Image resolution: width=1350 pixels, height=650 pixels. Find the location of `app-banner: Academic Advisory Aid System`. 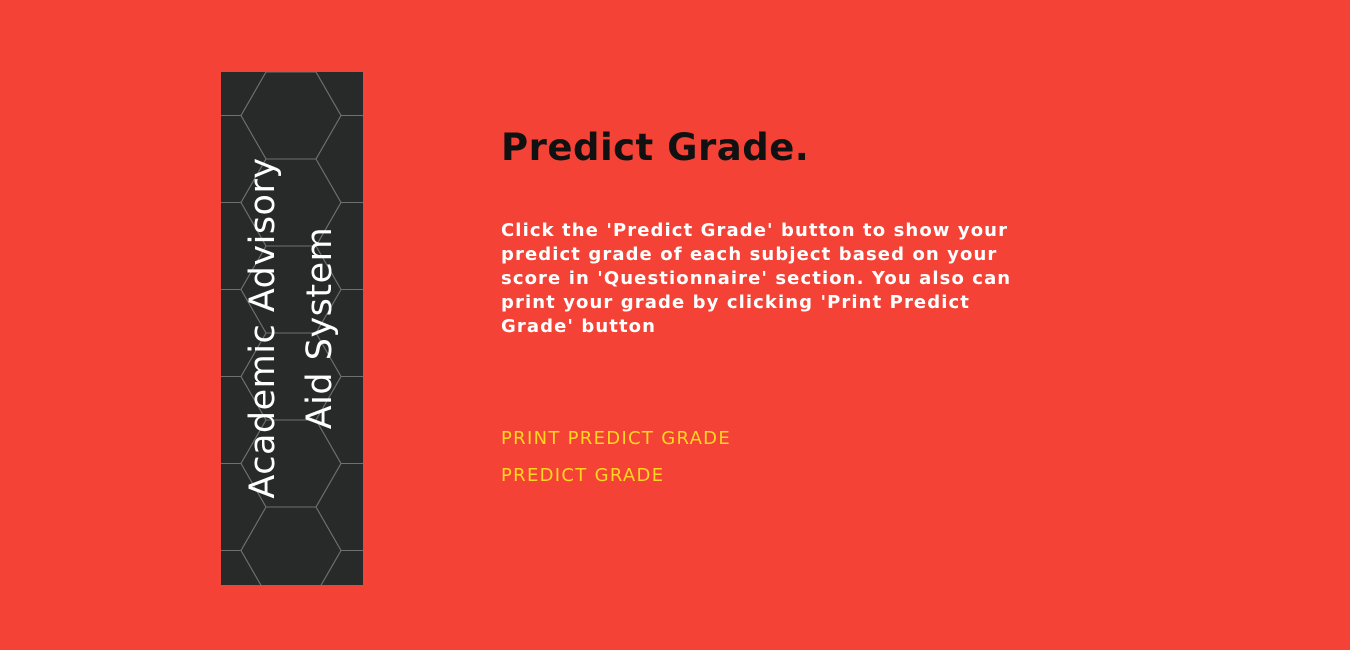

app-banner: Academic Advisory Aid System is located at coordinates (292, 328).